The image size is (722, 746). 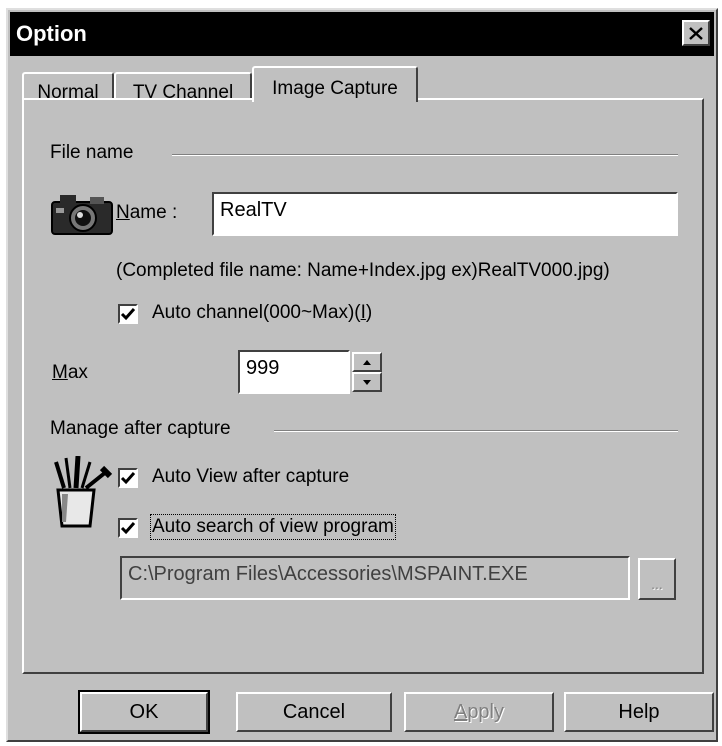 What do you see at coordinates (425, 155) in the screenshot?
I see `file-name-group-divider` at bounding box center [425, 155].